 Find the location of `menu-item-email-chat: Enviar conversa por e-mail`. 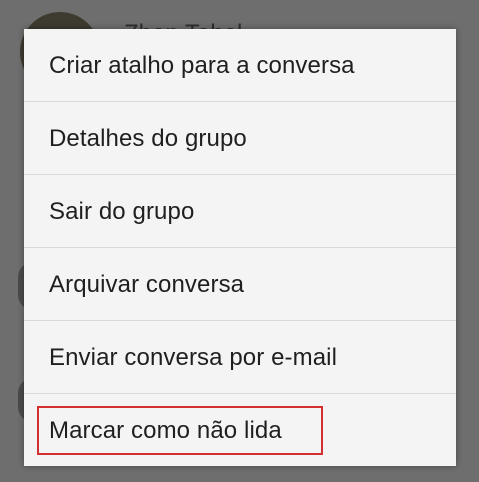

menu-item-email-chat: Enviar conversa por e-mail is located at coordinates (240, 357).